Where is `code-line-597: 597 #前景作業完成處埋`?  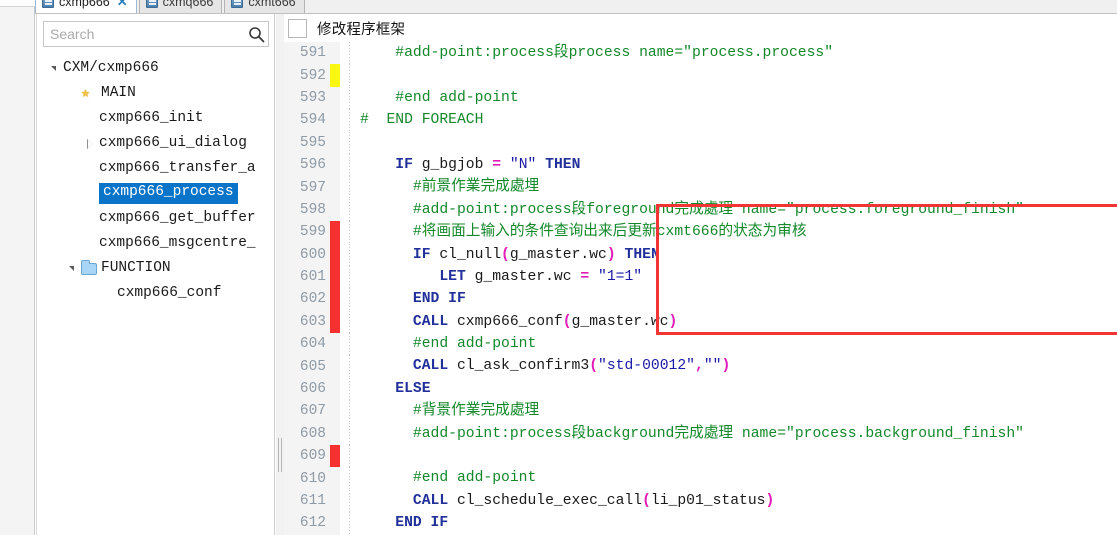 code-line-597: 597 #前景作業完成處埋 is located at coordinates (700, 188).